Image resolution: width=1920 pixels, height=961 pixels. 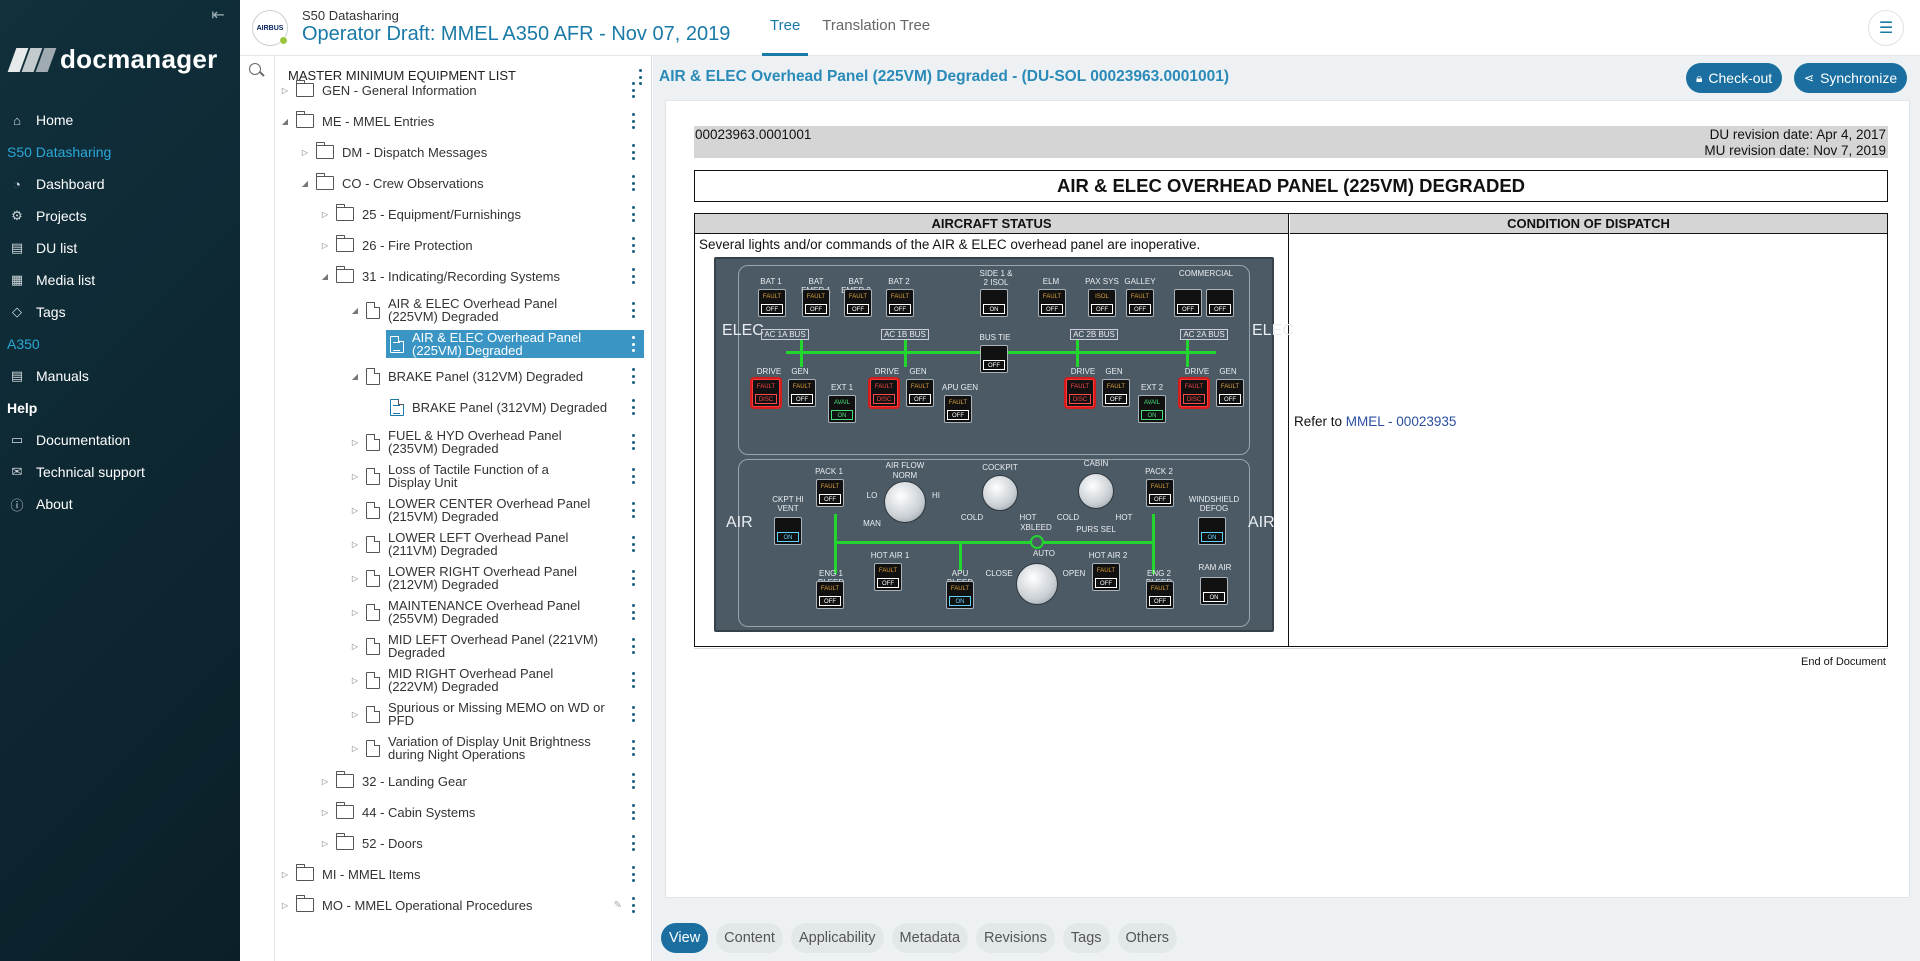 What do you see at coordinates (785, 28) in the screenshot?
I see `tab-tree: Tree` at bounding box center [785, 28].